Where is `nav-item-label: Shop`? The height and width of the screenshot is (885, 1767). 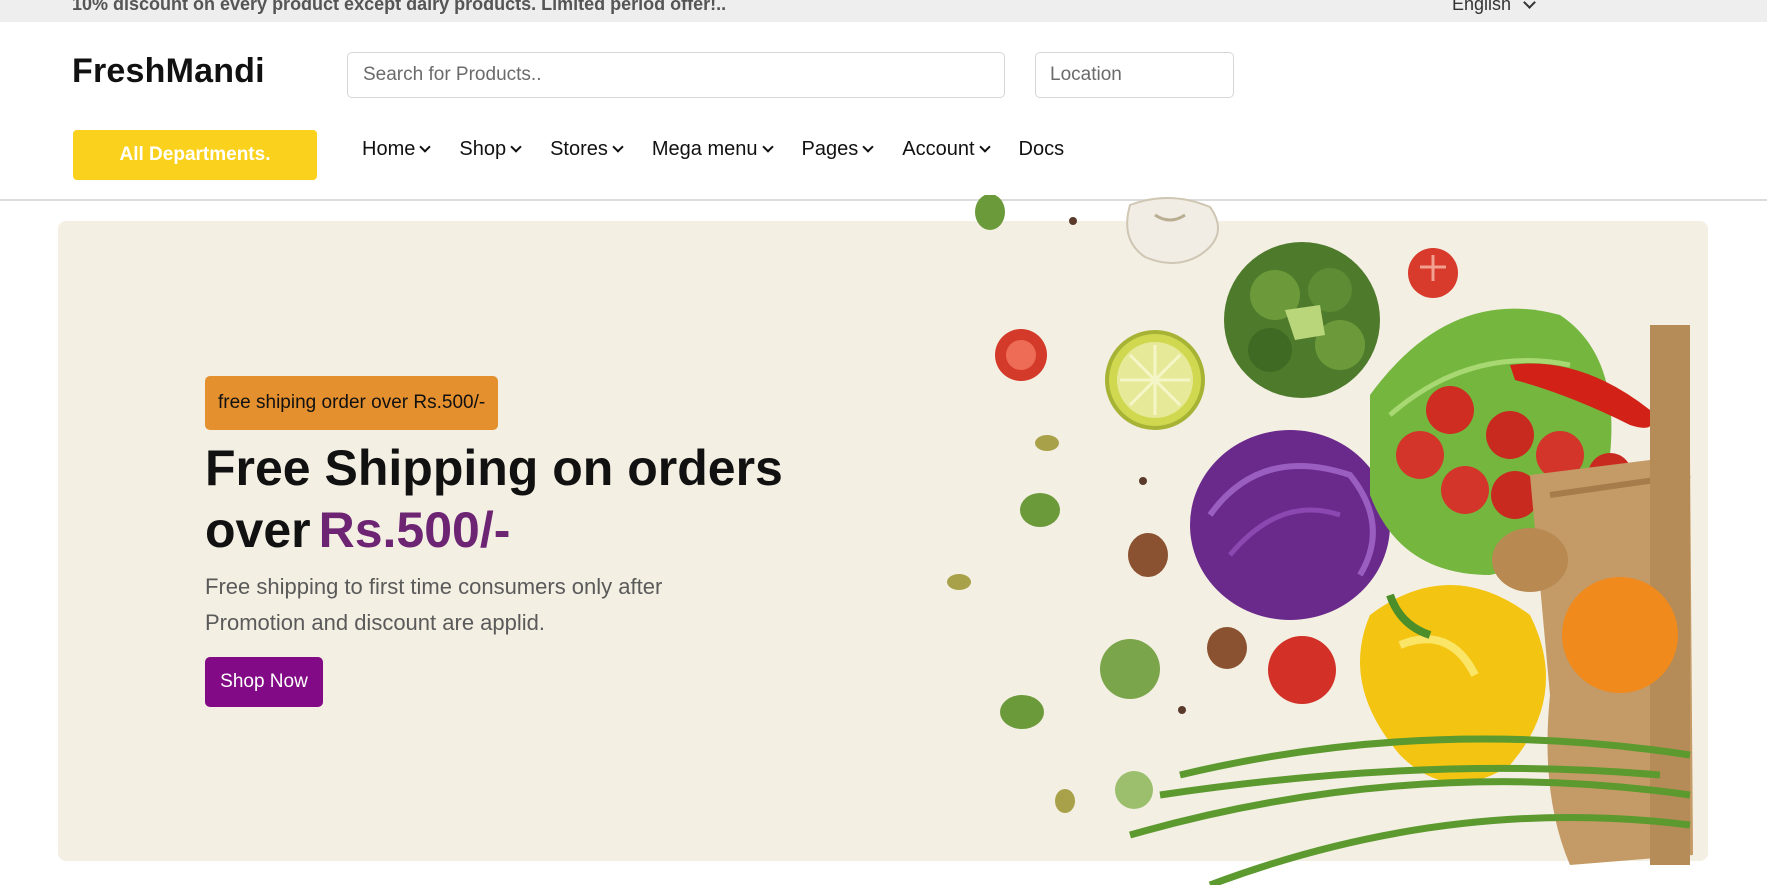
nav-item-label: Shop is located at coordinates (483, 148).